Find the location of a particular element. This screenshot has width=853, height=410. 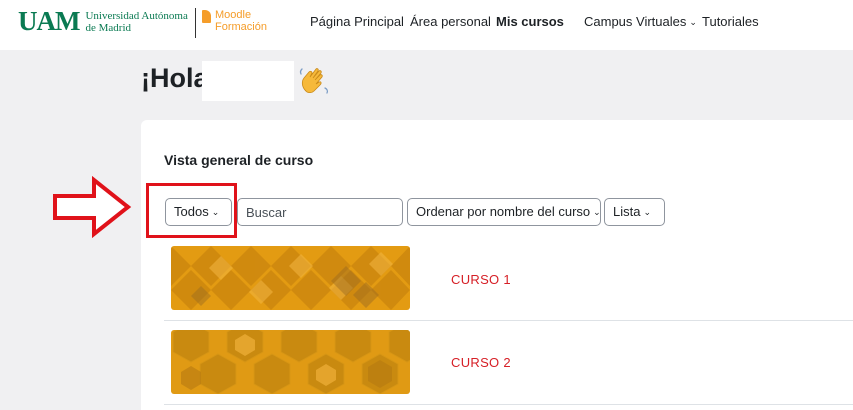

sort-dropdown: Ordenar por nombre del curso ⌄ is located at coordinates (504, 212).